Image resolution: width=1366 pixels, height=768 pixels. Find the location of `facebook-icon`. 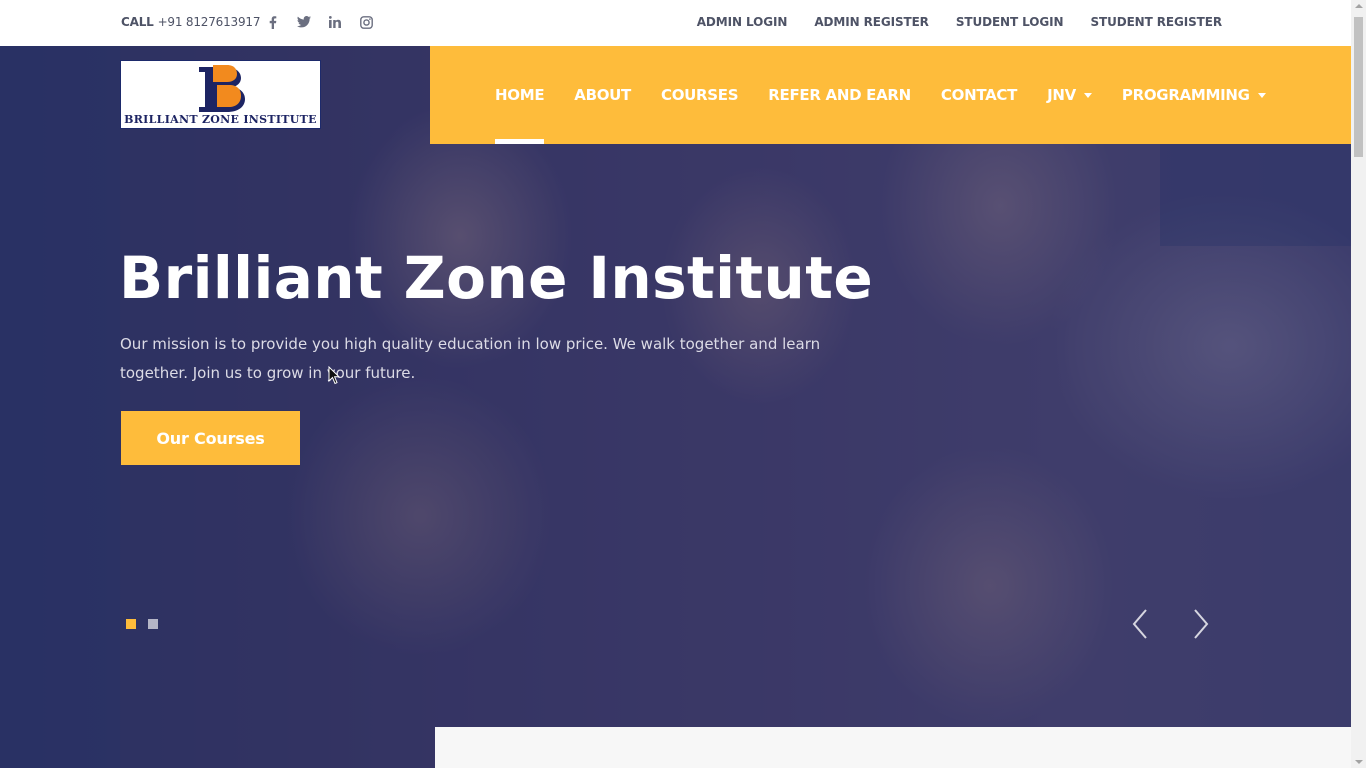

facebook-icon is located at coordinates (273, 22).